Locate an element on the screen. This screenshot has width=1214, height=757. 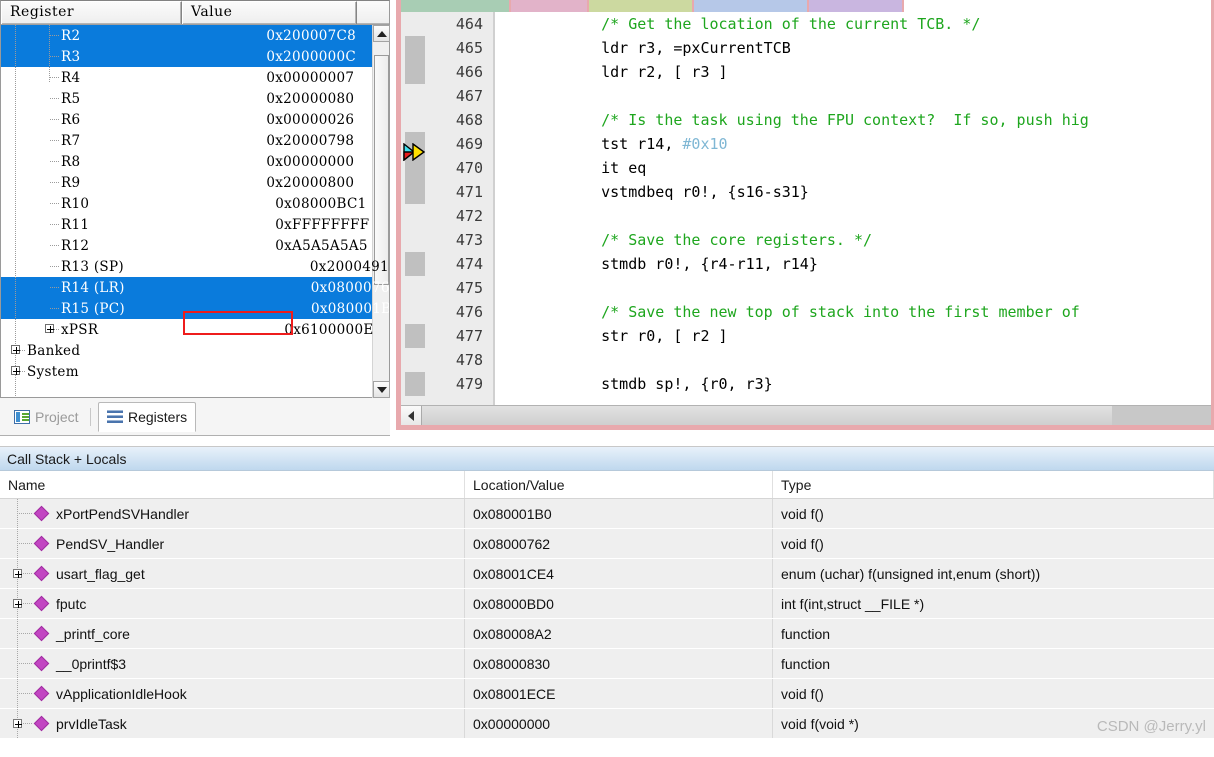
code-line: /* Save the core registers. */ is located at coordinates (718, 240).